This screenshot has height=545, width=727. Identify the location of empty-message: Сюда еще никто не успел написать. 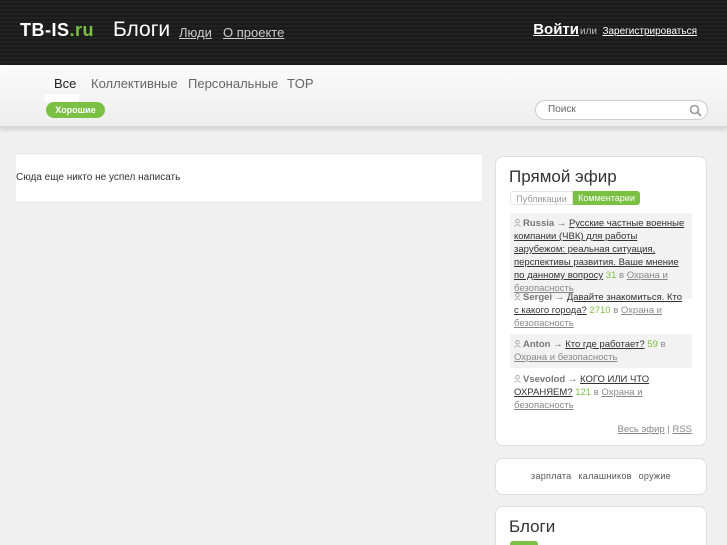
(98, 177).